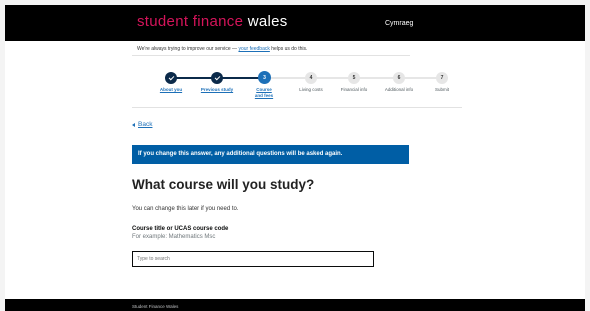  What do you see at coordinates (190, 21) in the screenshot?
I see `logo-text-primary: student finance` at bounding box center [190, 21].